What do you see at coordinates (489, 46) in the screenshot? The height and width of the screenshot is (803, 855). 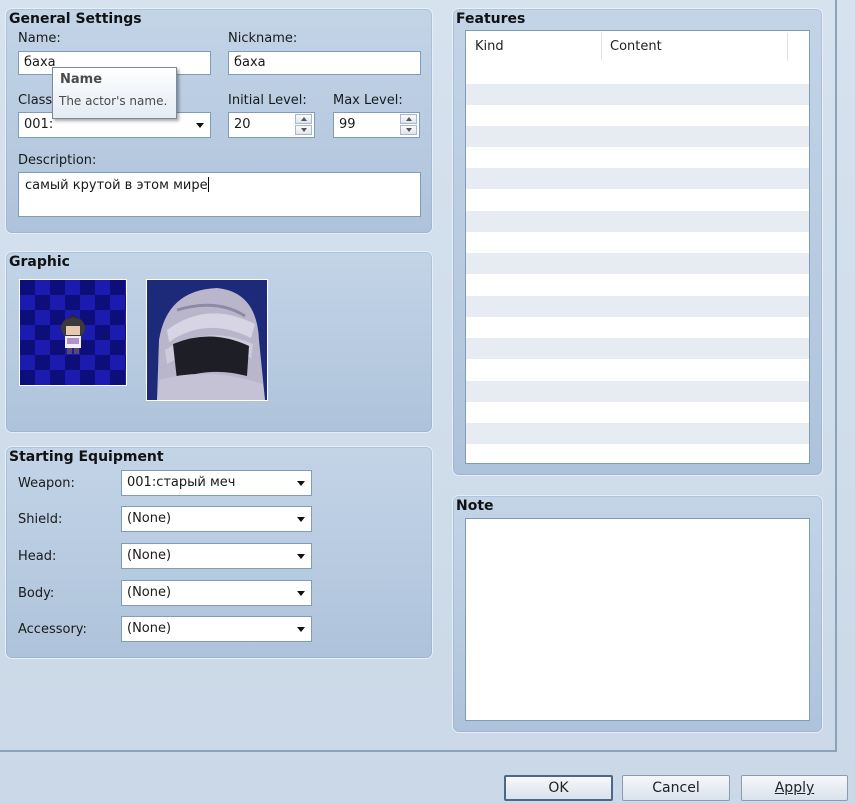 I see `column-kind: Kind` at bounding box center [489, 46].